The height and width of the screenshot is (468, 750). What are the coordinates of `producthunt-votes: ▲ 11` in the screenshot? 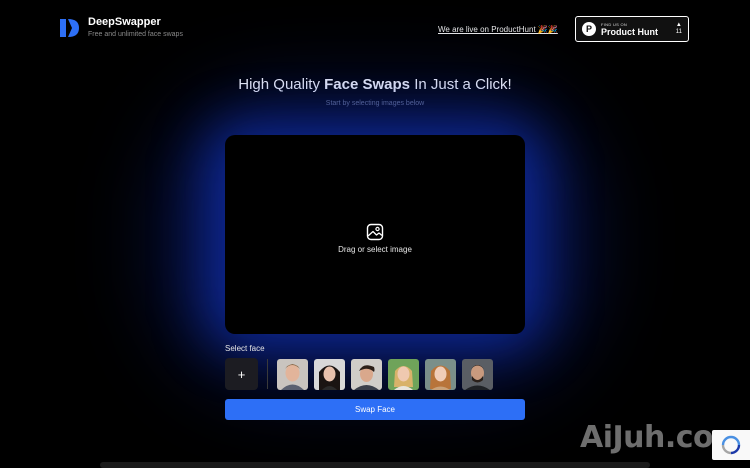 It's located at (679, 29).